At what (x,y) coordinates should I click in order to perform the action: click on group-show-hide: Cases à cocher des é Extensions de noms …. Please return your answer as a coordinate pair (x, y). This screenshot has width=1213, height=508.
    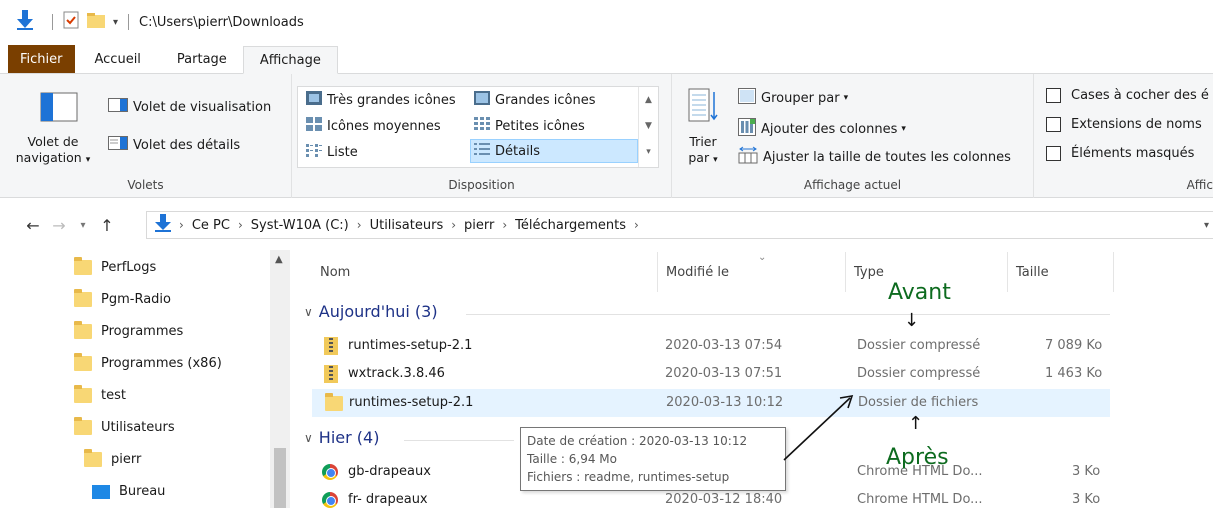
    Looking at the image, I should click on (1123, 136).